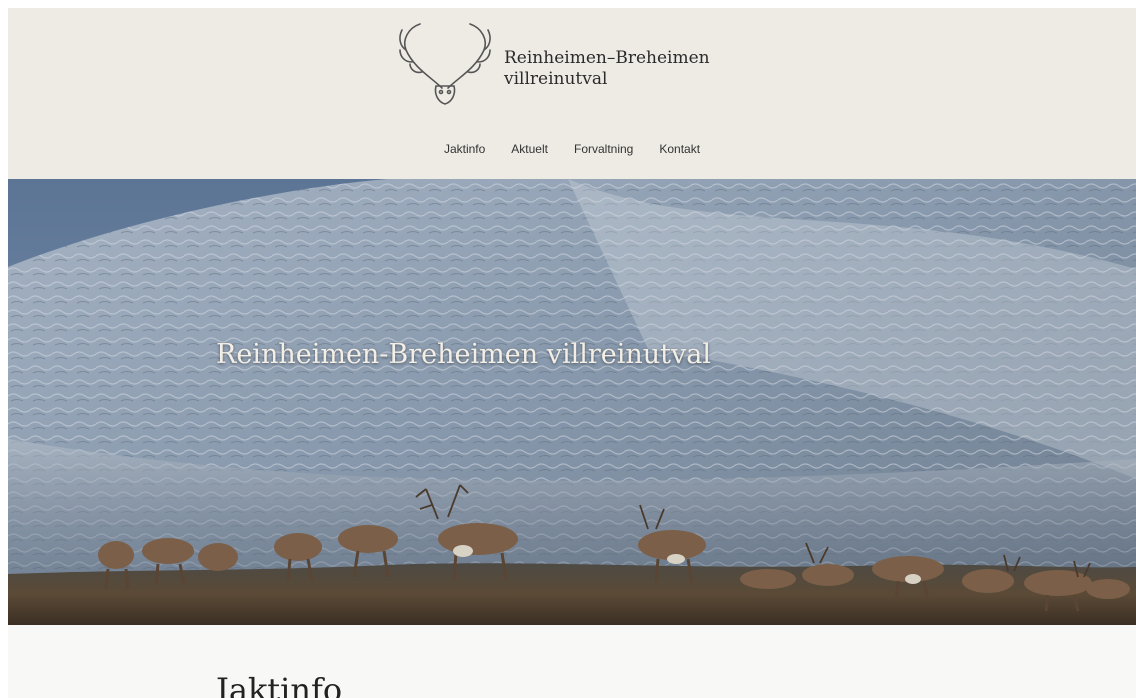 The height and width of the screenshot is (698, 1136). What do you see at coordinates (607, 58) in the screenshot?
I see `site-name-line1: Reinheimen–Breheimen` at bounding box center [607, 58].